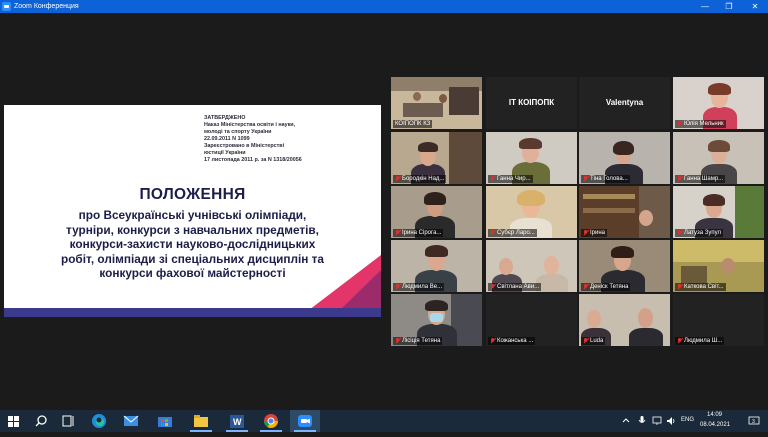 This screenshot has height=437, width=768. I want to click on participant-tile: IT КОІПОПК, so click(531, 103).